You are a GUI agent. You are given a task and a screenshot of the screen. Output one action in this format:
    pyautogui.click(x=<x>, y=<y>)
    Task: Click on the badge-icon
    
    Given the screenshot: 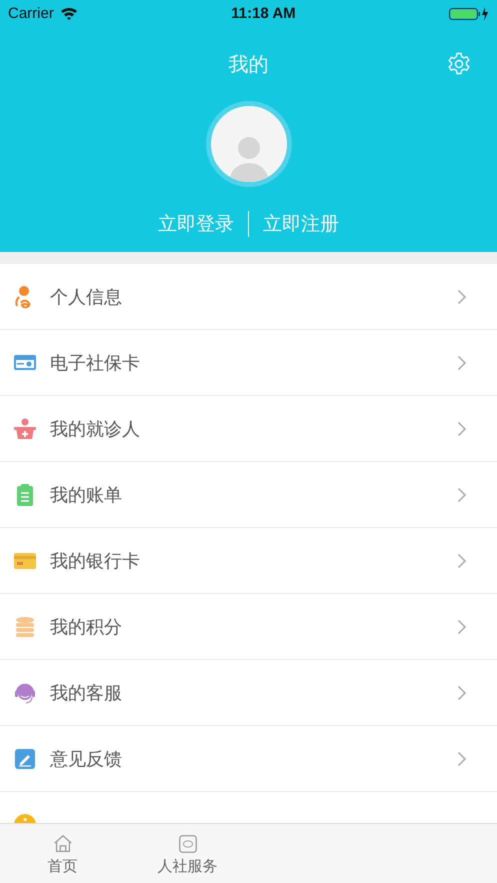 What is the action you would take?
    pyautogui.click(x=187, y=843)
    